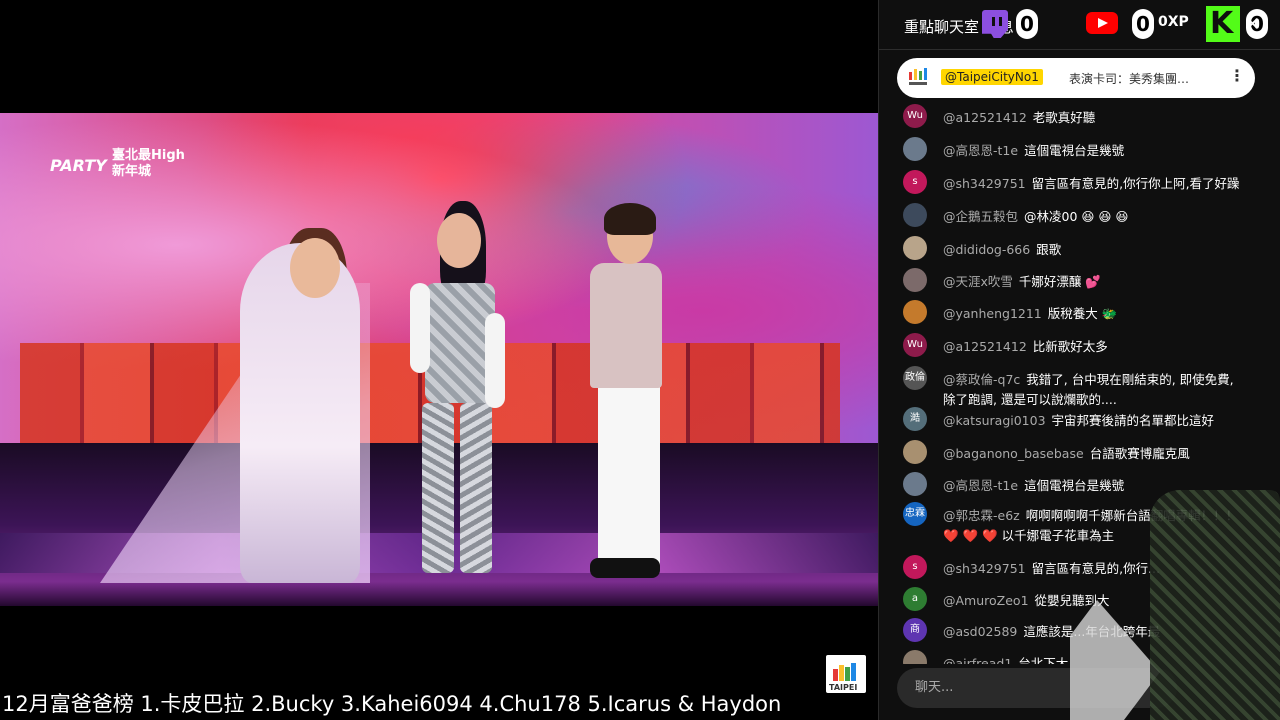  I want to click on taipei-avatar-icon, so click(918, 76).